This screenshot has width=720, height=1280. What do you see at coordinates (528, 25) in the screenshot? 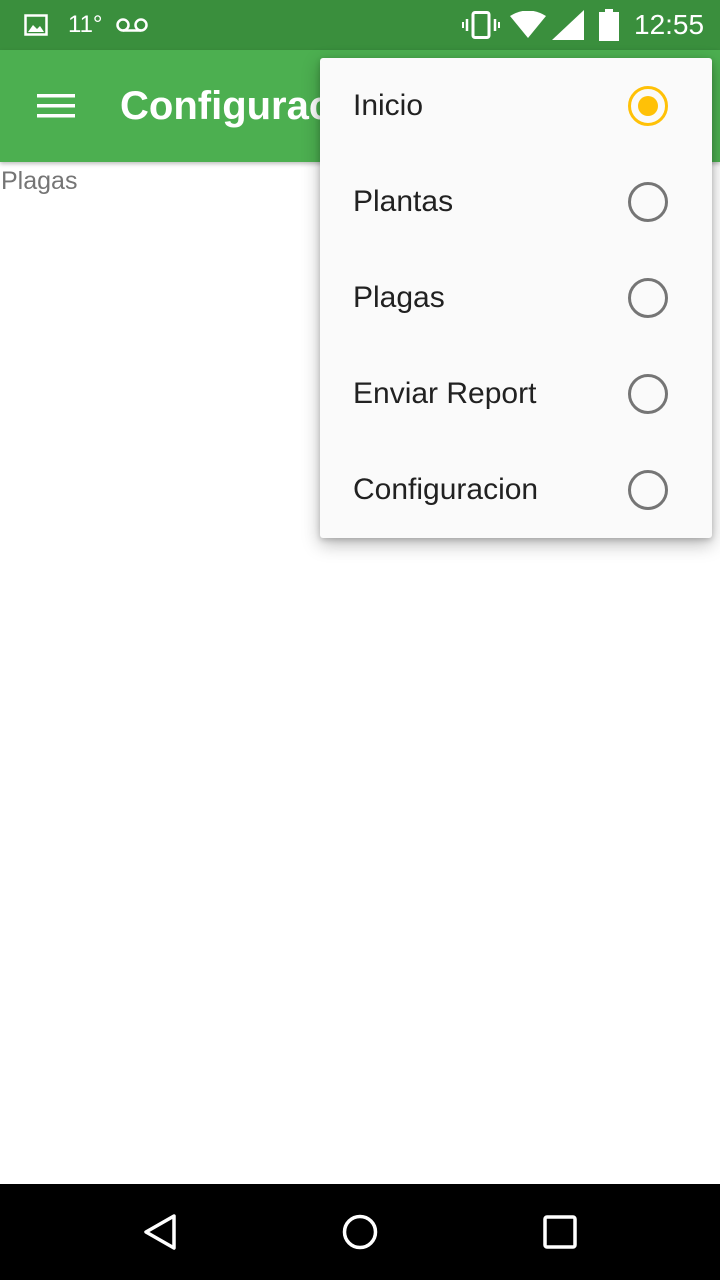
I see `wifi-icon` at bounding box center [528, 25].